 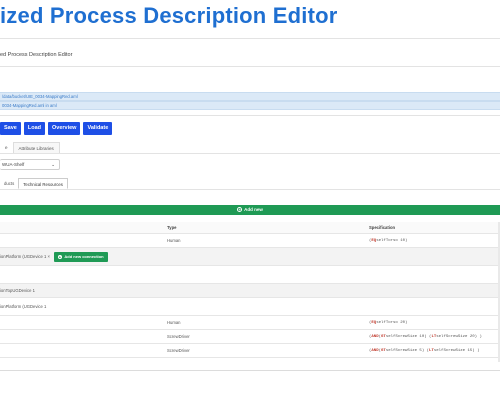 What do you see at coordinates (250, 105) in the screenshot?
I see `file-path-bar-2: 0034-MappingRed.aml in aml` at bounding box center [250, 105].